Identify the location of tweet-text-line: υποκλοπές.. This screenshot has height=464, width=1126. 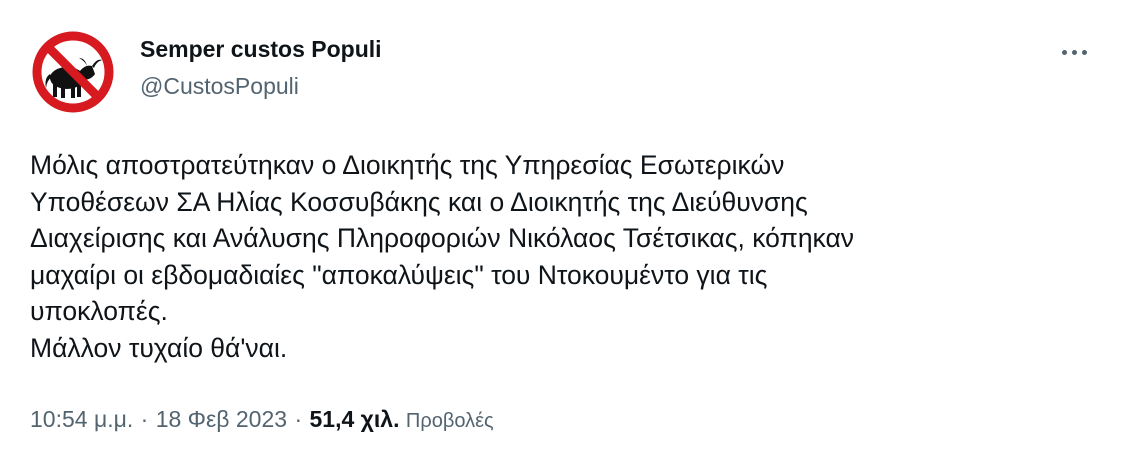
(99, 311).